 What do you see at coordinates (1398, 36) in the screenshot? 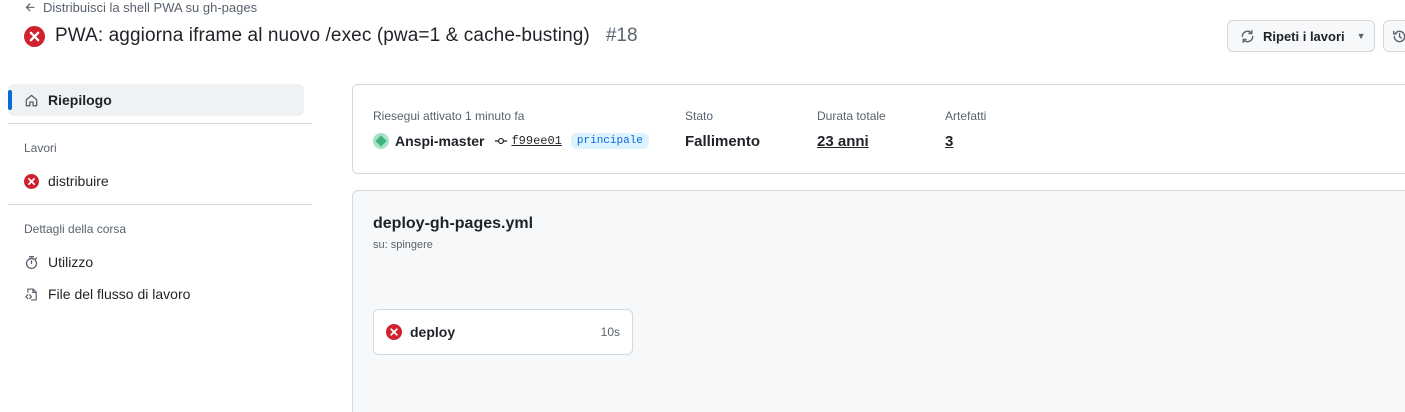
I see `history-icon` at bounding box center [1398, 36].